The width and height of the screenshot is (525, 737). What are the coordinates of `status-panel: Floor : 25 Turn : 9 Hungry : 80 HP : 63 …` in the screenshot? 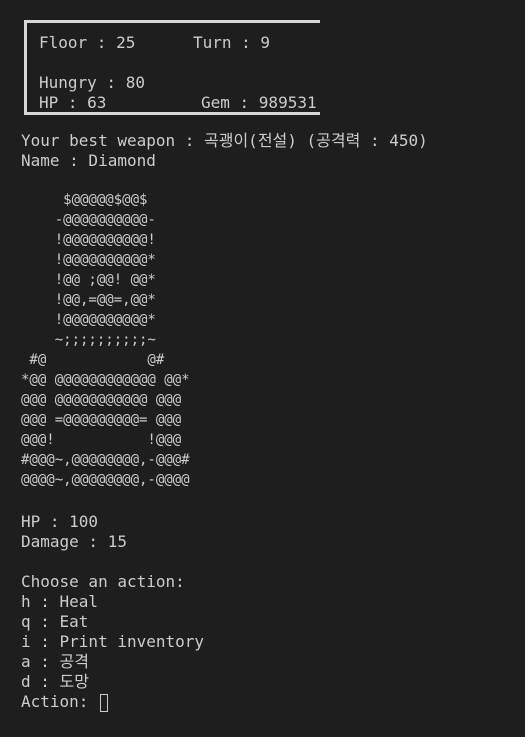 It's located at (172, 67).